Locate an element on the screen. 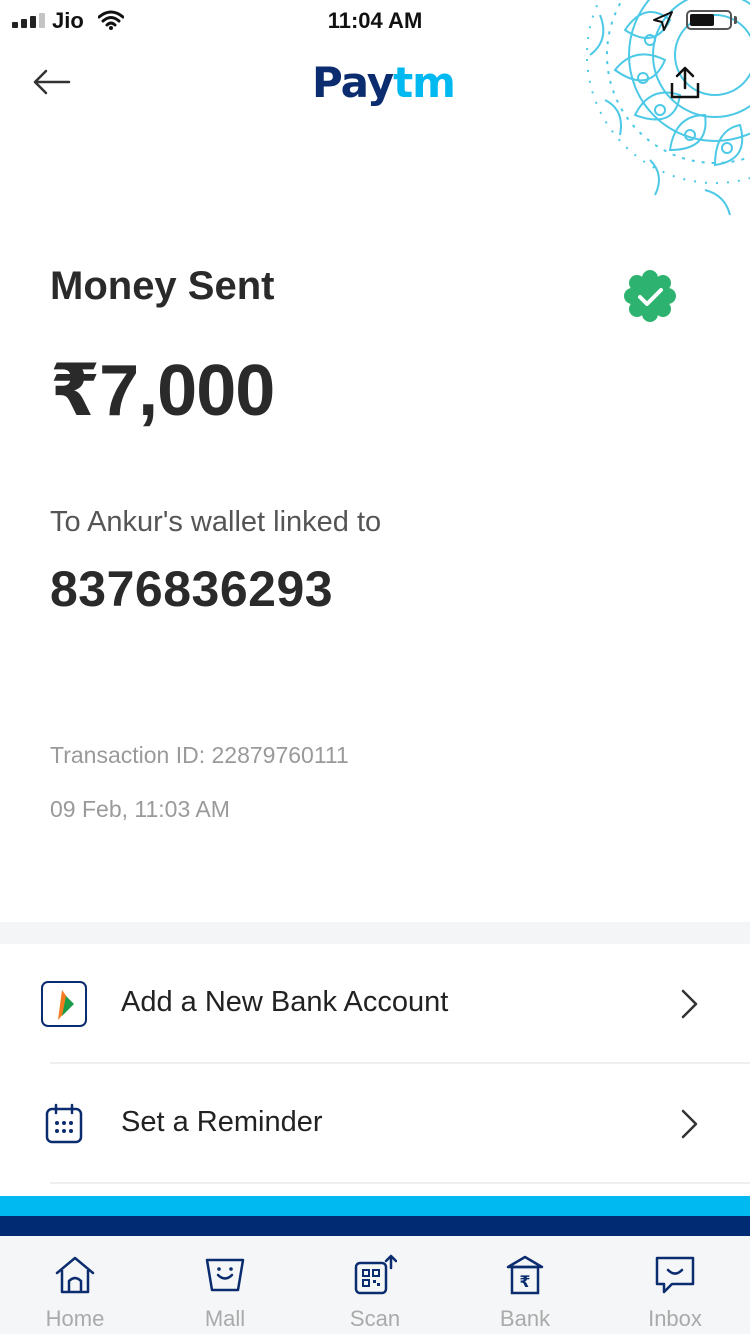 The width and height of the screenshot is (750, 1334). bhim-upi-icon is located at coordinates (64, 1004).